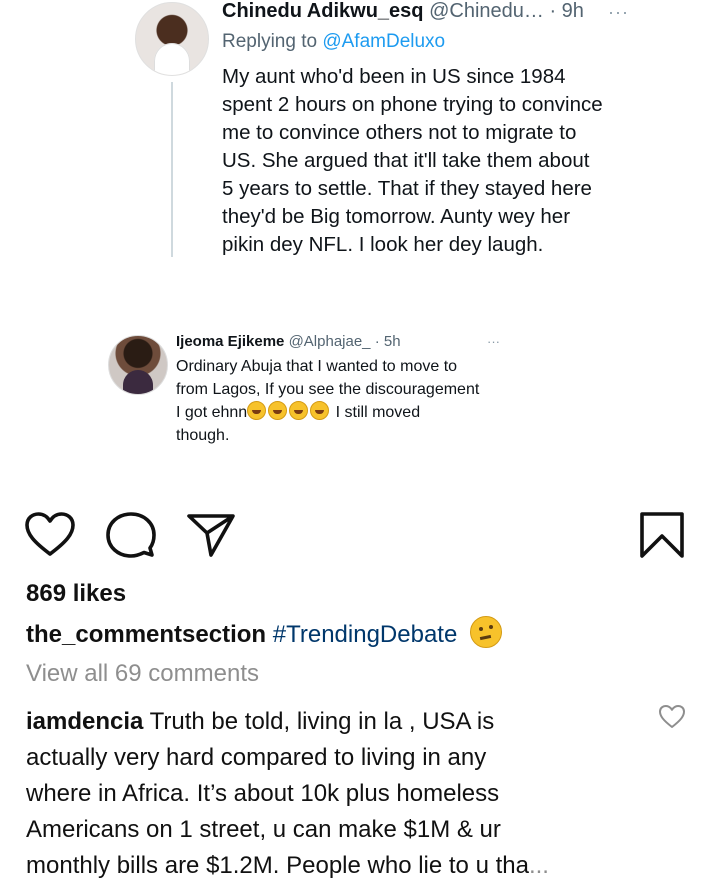 The image size is (720, 884). I want to click on tweet2-line3-end: I still moved, so click(376, 412).